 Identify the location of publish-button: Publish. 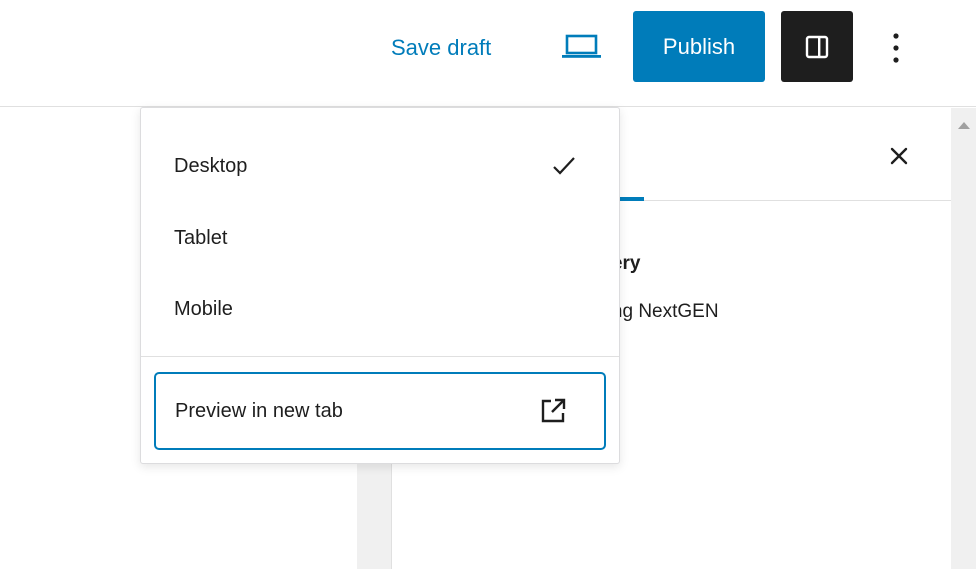
(699, 46).